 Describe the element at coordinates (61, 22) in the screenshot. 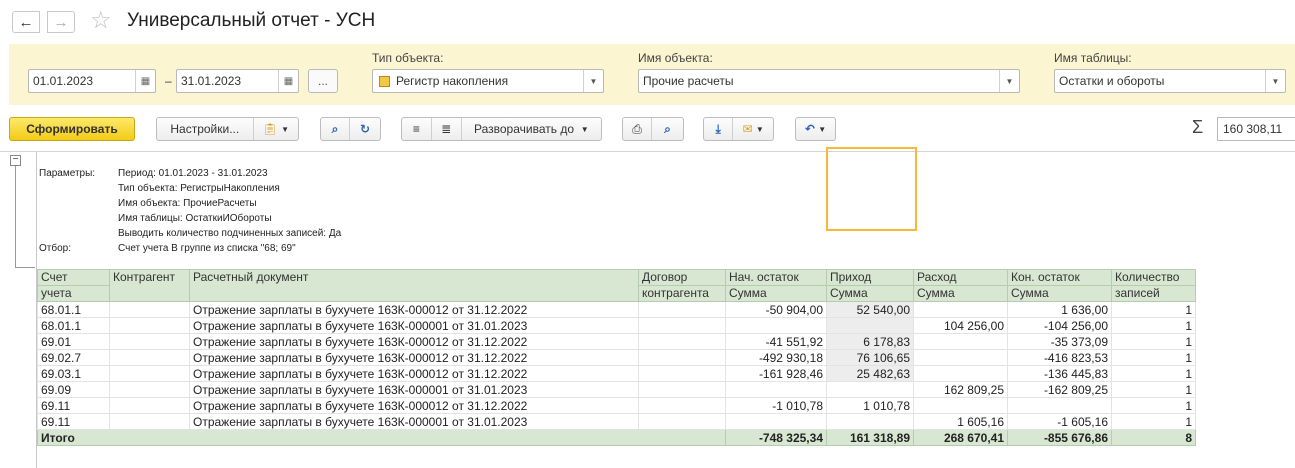

I see `forward-button: →` at that location.